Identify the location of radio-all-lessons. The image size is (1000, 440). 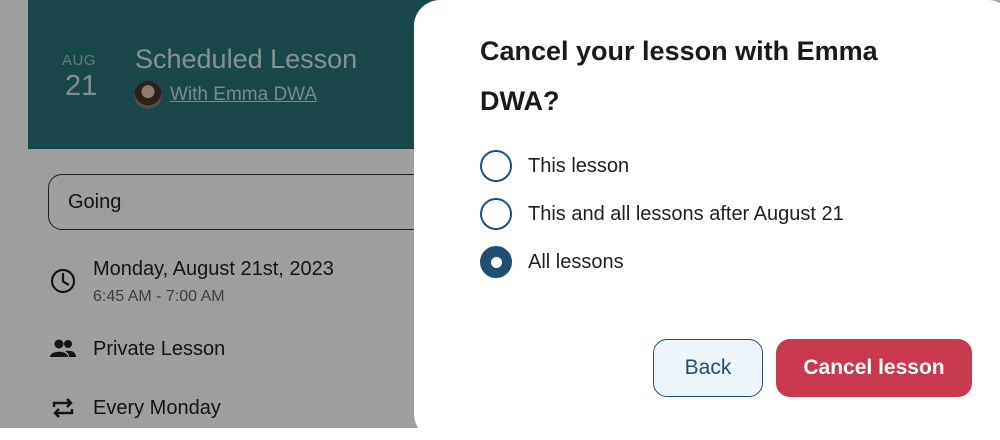
(496, 262).